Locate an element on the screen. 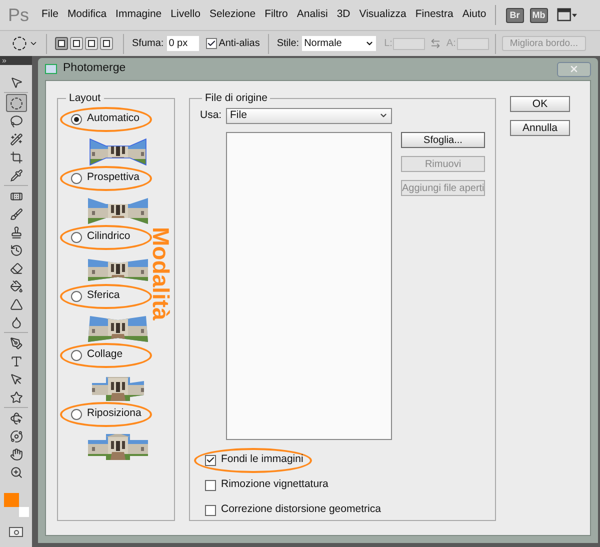 Image resolution: width=600 pixels, height=547 pixels. menu-item: Livello is located at coordinates (185, 15).